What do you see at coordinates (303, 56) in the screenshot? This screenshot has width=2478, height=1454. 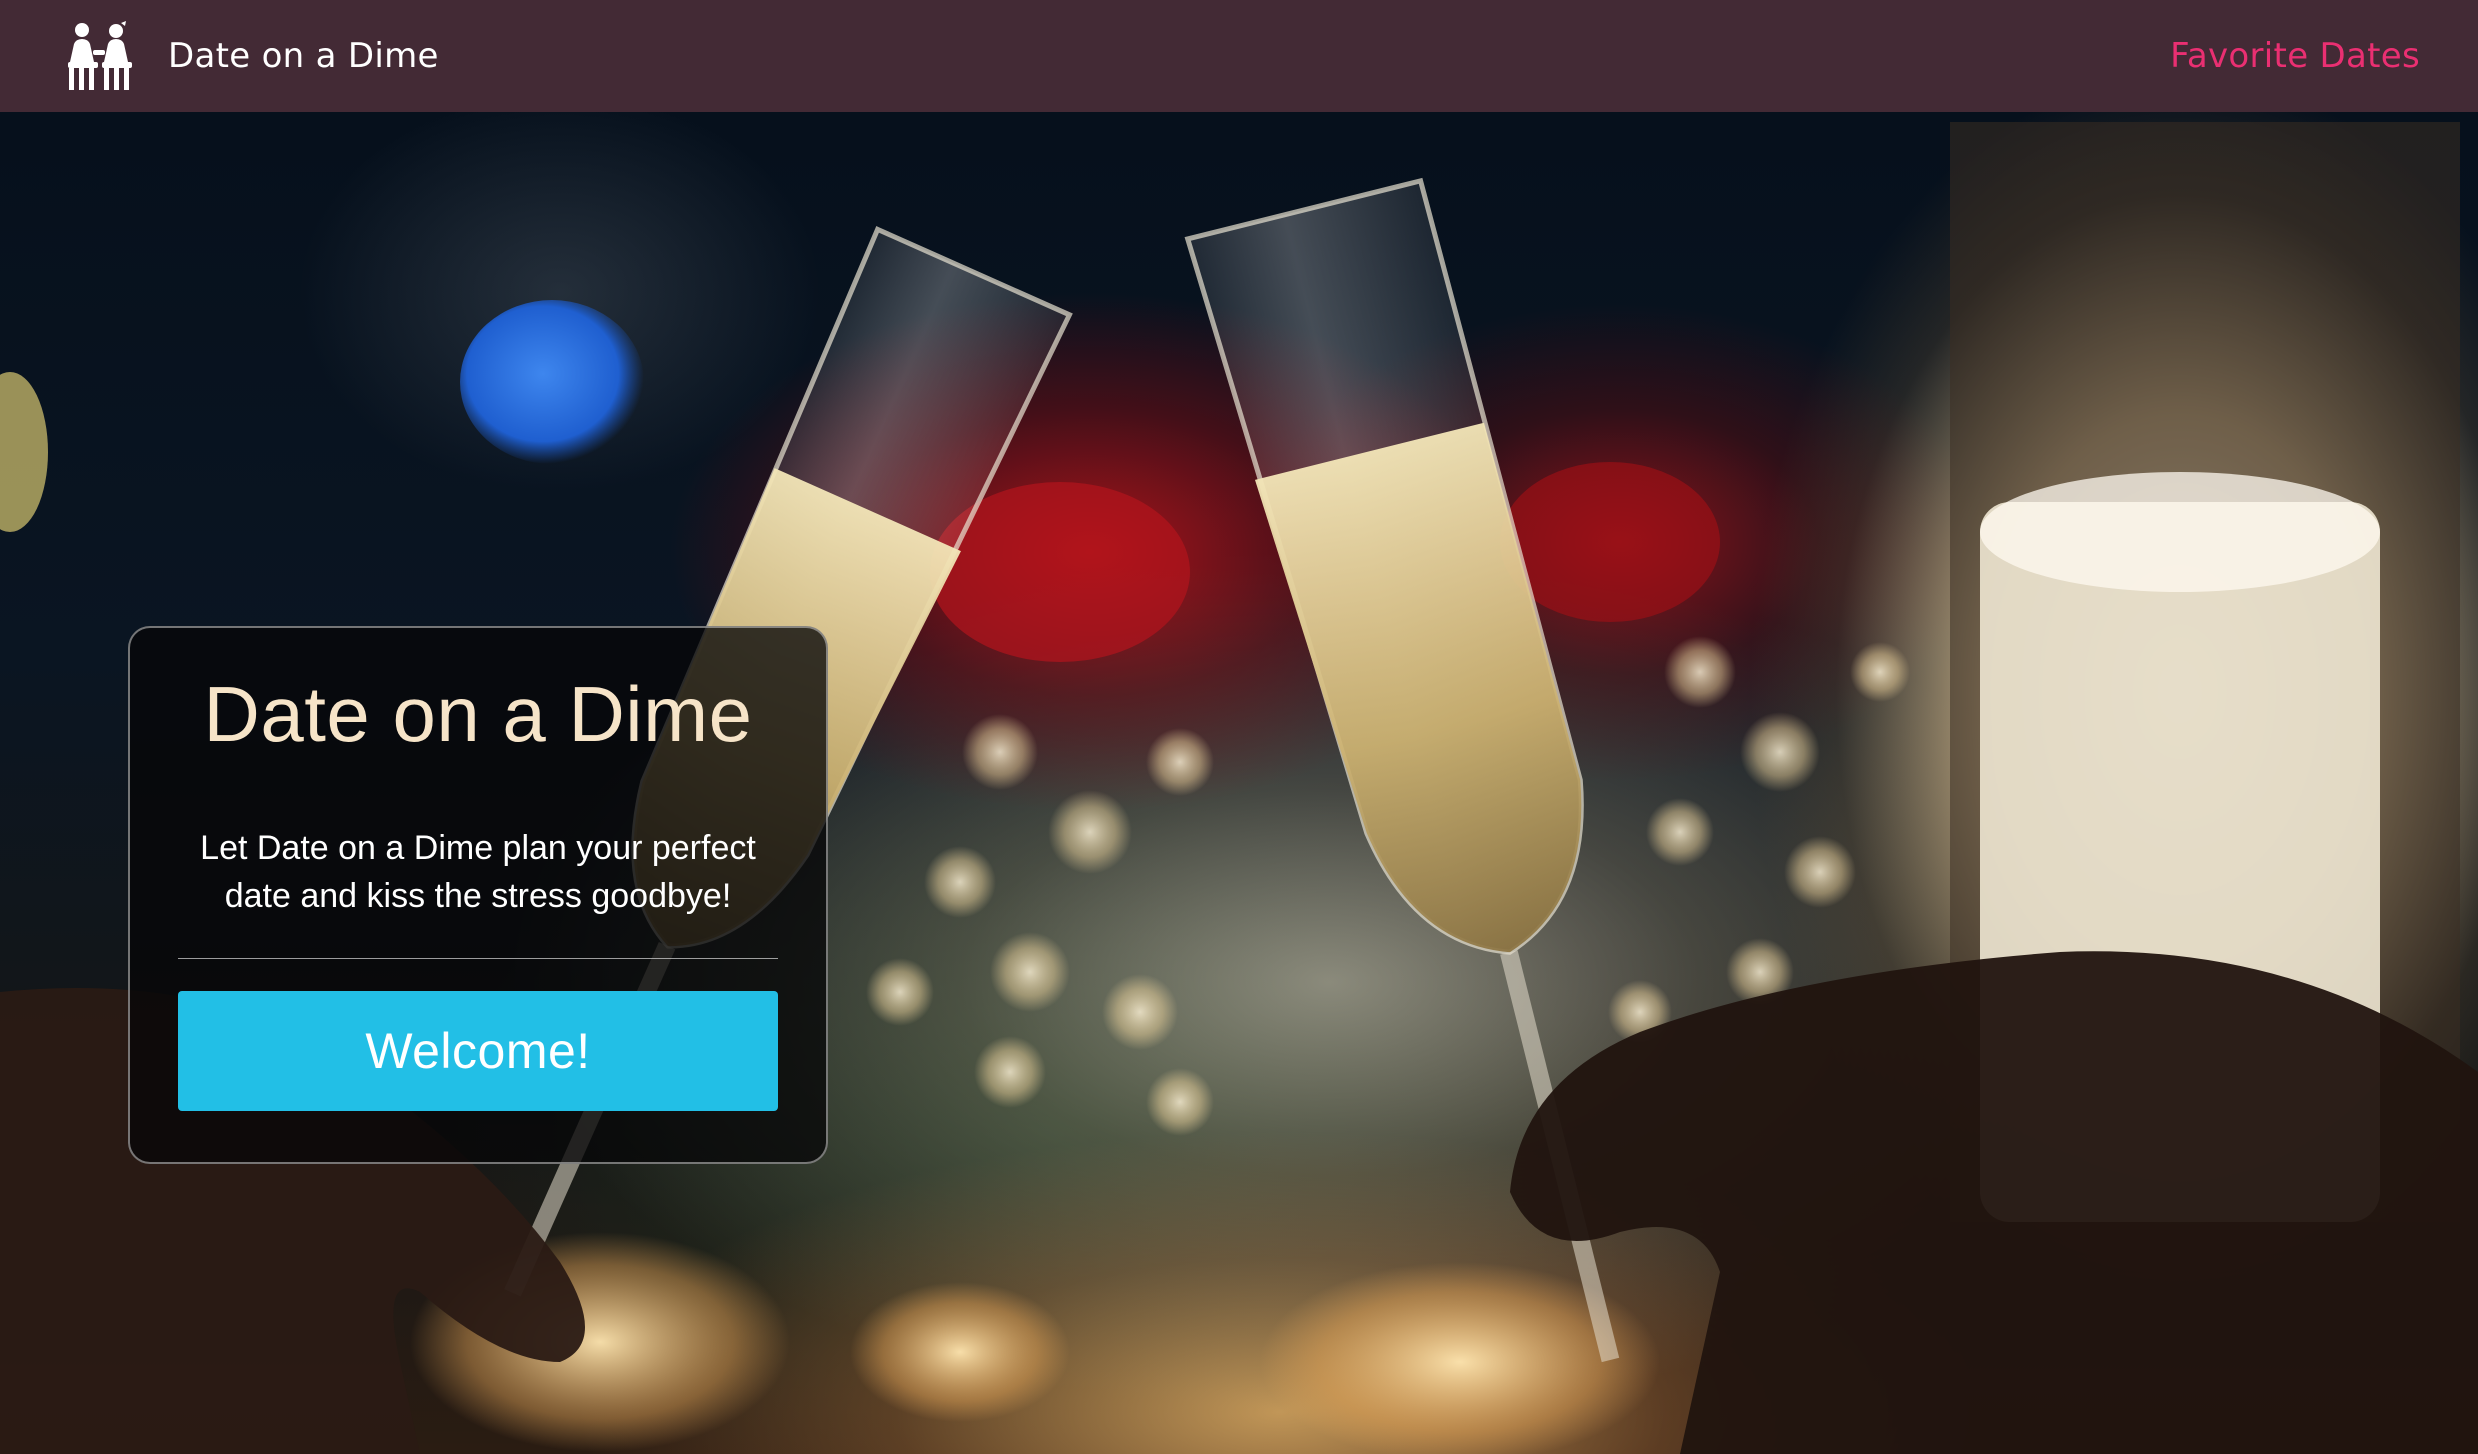 I see `brand-label: Date on a Dime` at bounding box center [303, 56].